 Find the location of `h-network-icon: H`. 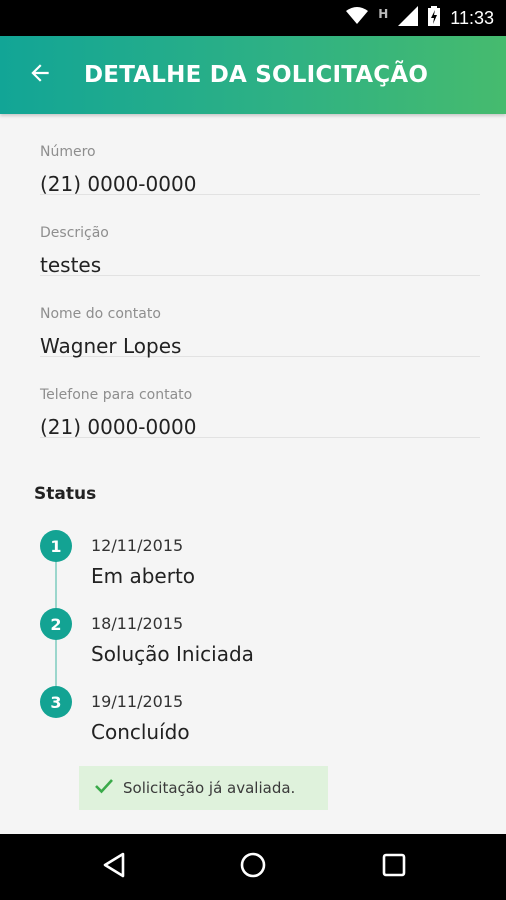

h-network-icon: H is located at coordinates (383, 14).